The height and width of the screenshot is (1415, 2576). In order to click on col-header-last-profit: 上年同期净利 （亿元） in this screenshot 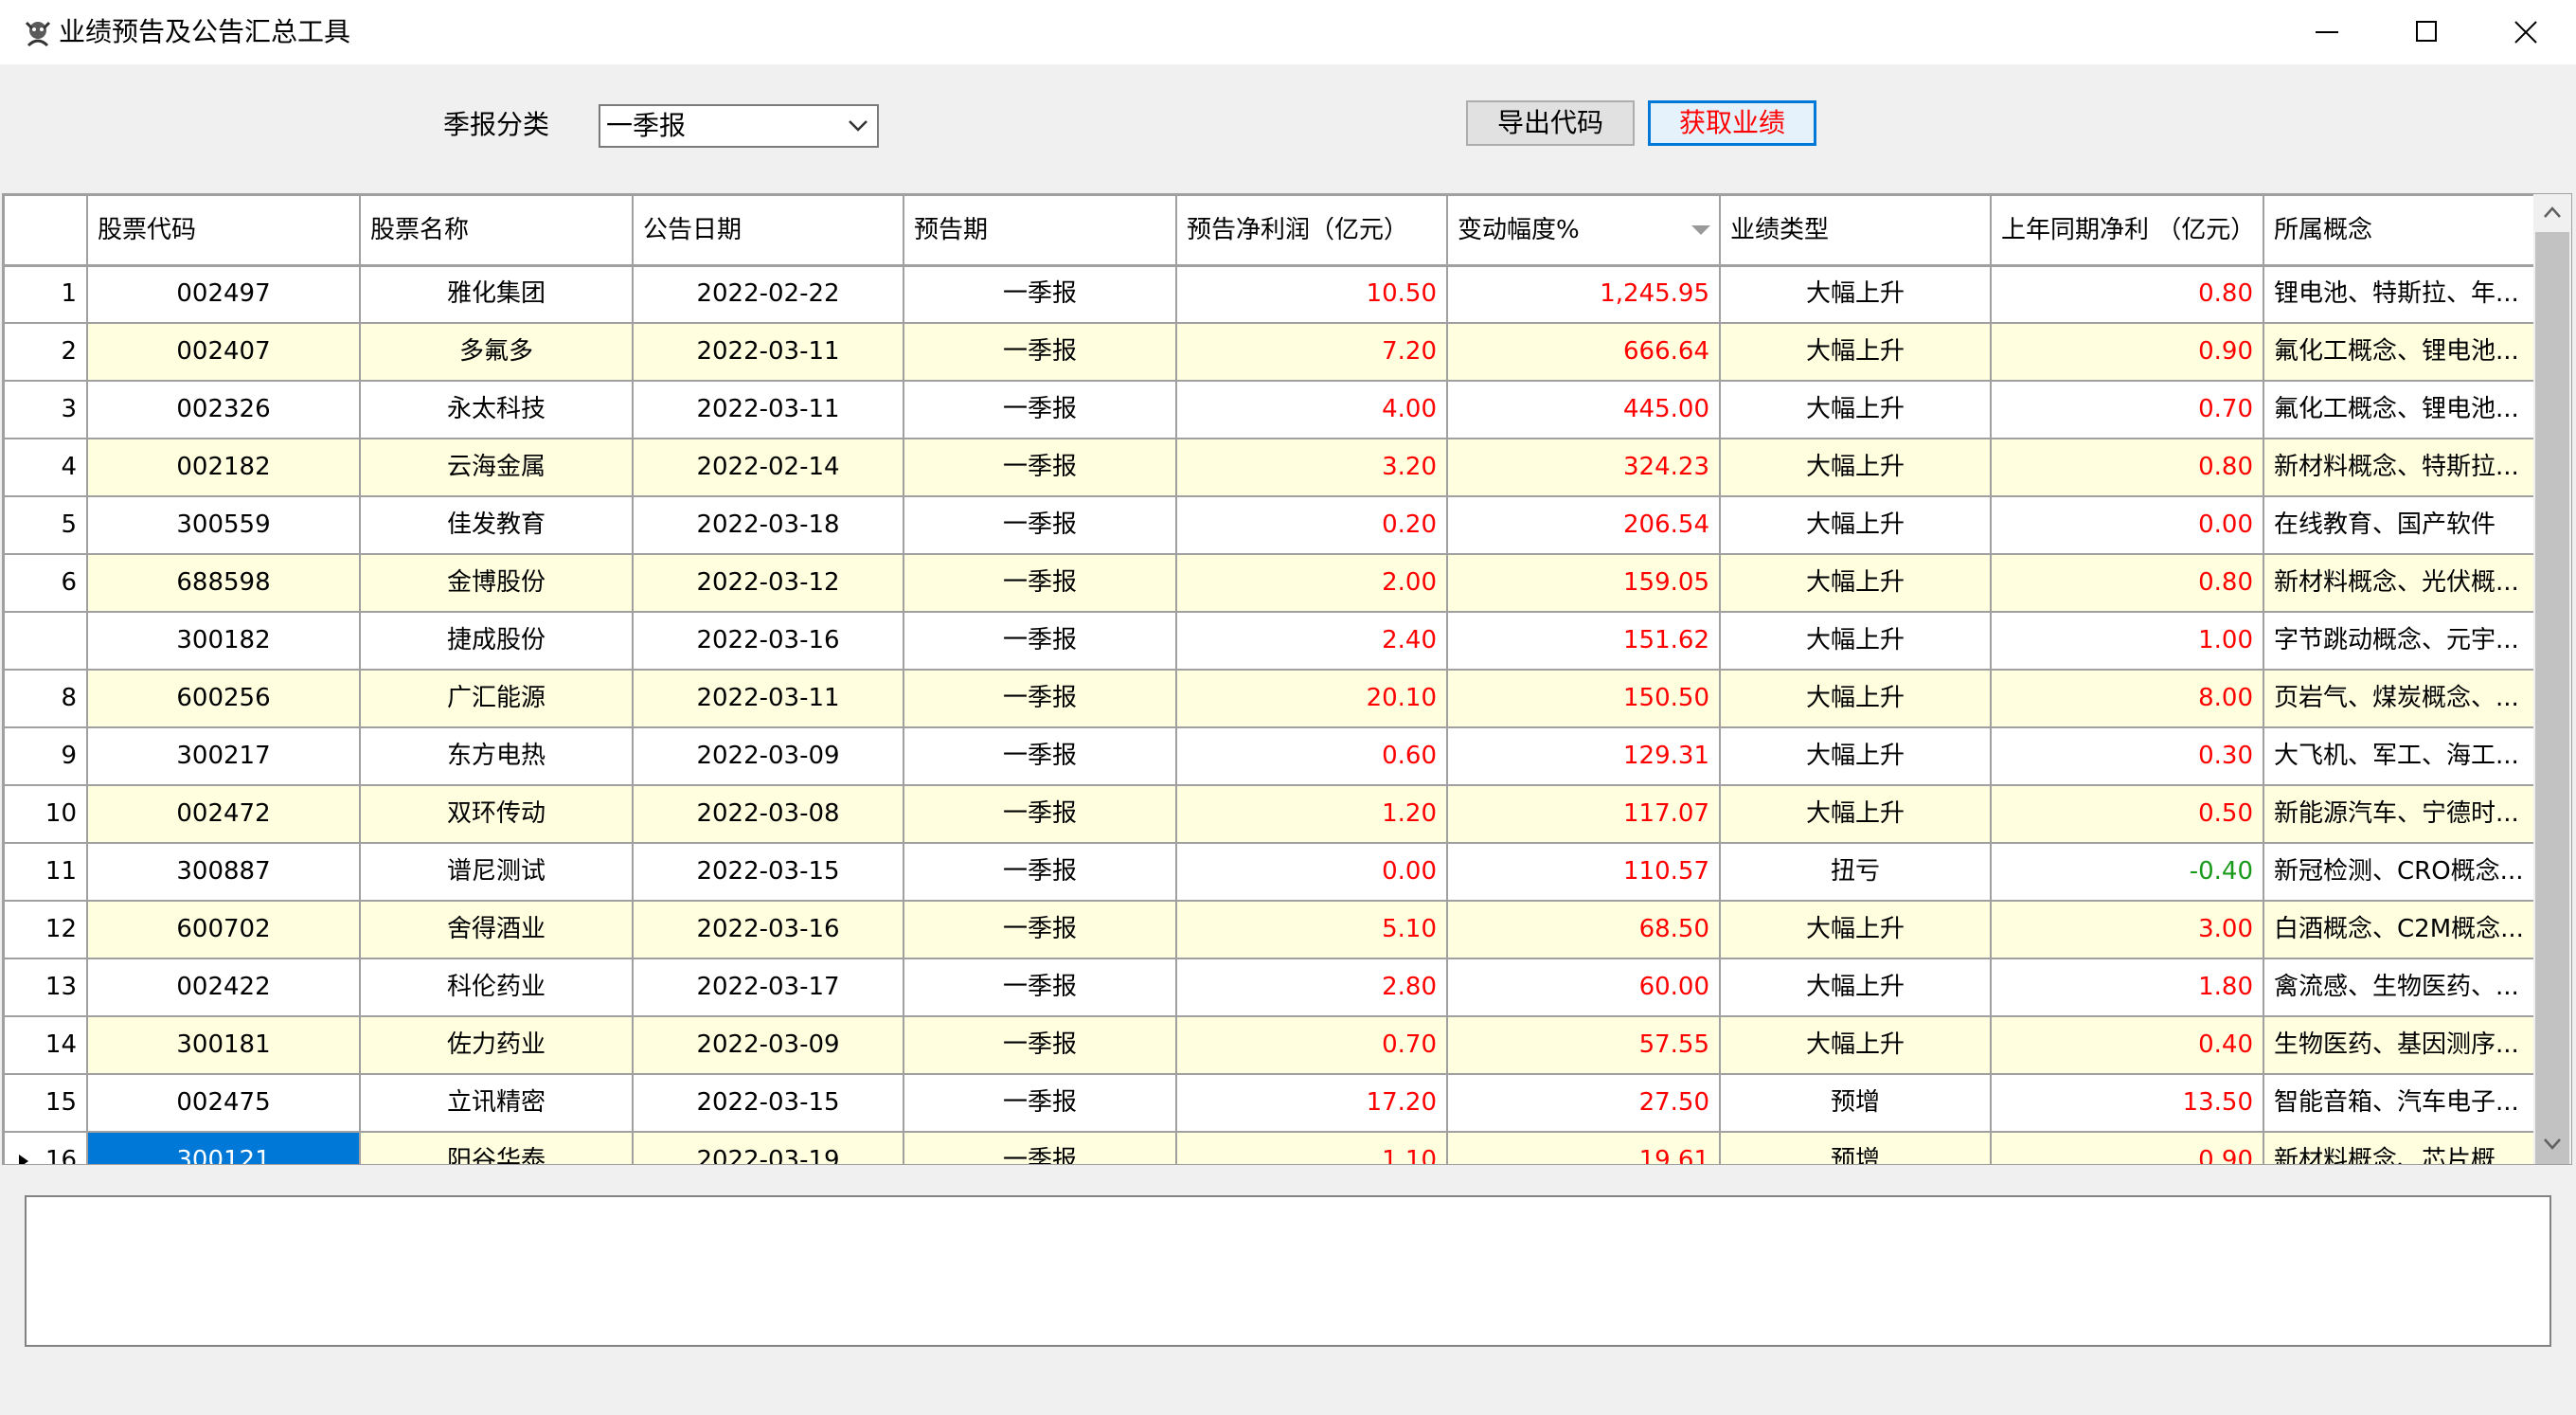, I will do `click(2127, 230)`.